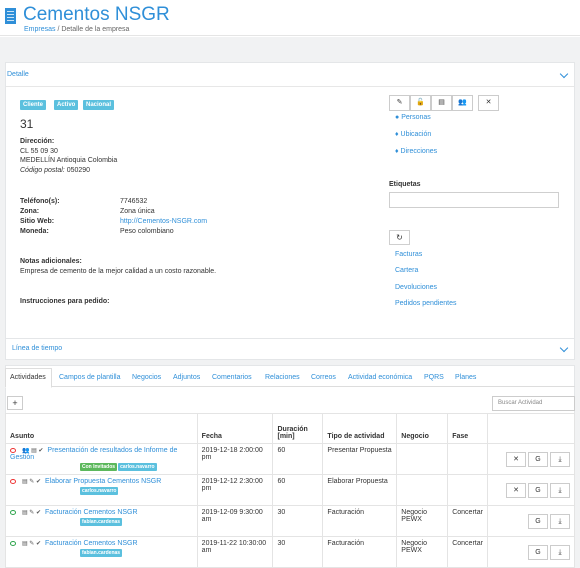 The width and height of the screenshot is (580, 568). What do you see at coordinates (468, 552) in the screenshot?
I see `cell-phase: Concertar` at bounding box center [468, 552].